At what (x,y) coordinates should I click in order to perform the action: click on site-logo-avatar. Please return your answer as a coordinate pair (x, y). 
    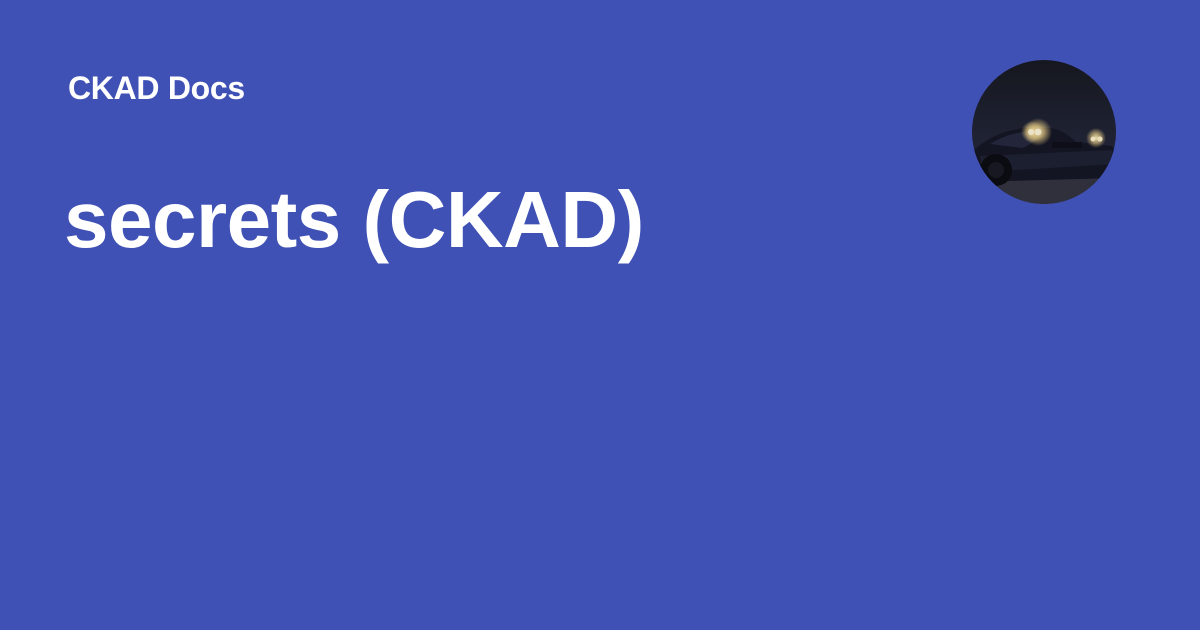
    Looking at the image, I should click on (1044, 132).